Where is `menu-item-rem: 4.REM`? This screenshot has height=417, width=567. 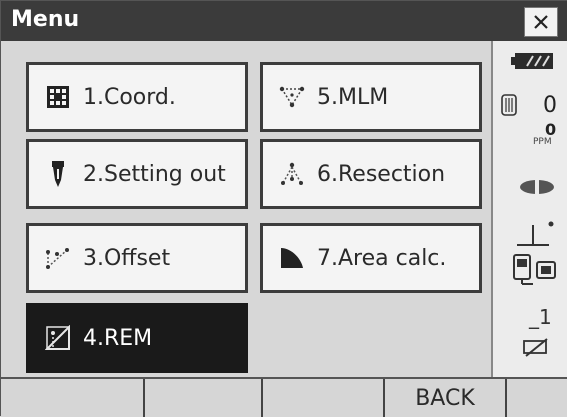
menu-item-rem: 4.REM is located at coordinates (137, 338).